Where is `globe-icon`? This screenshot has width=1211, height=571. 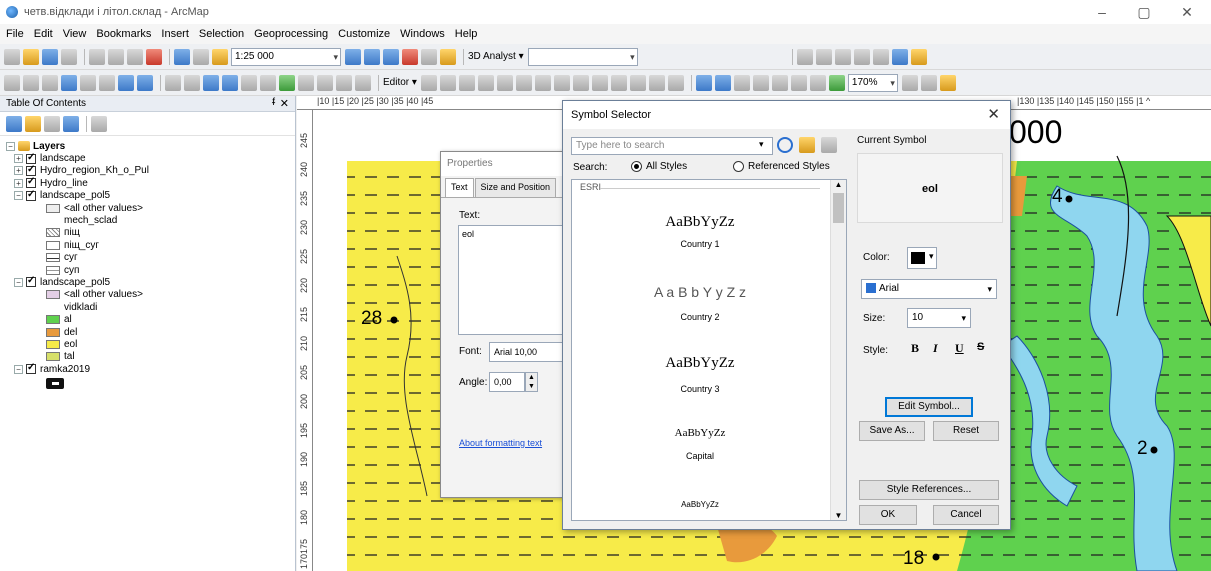 globe-icon is located at coordinates (899, 56).